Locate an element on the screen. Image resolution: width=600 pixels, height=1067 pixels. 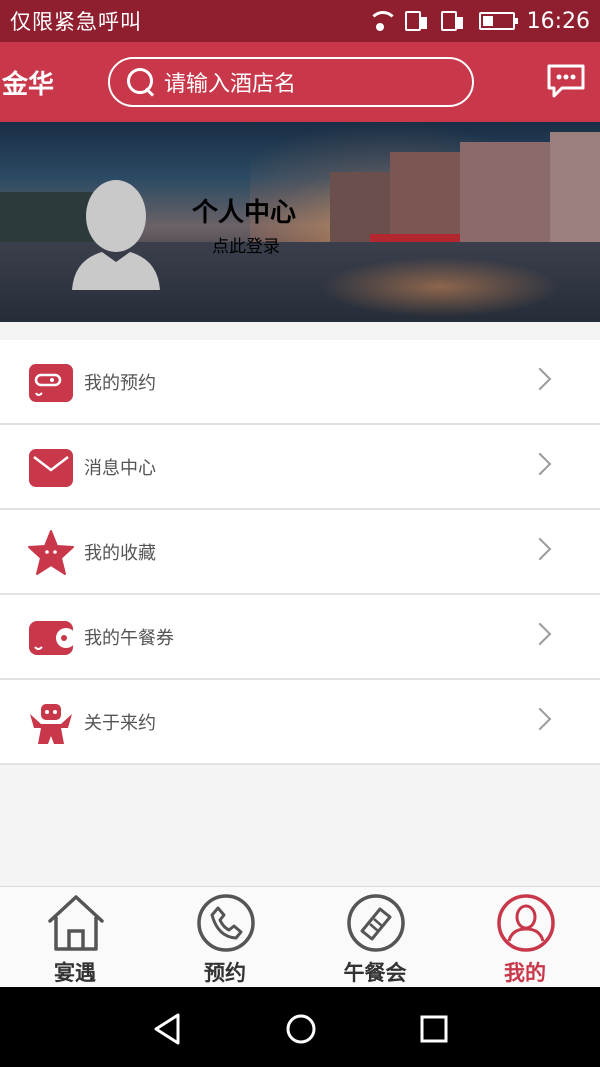
tab-label: 午餐会 is located at coordinates (375, 973).